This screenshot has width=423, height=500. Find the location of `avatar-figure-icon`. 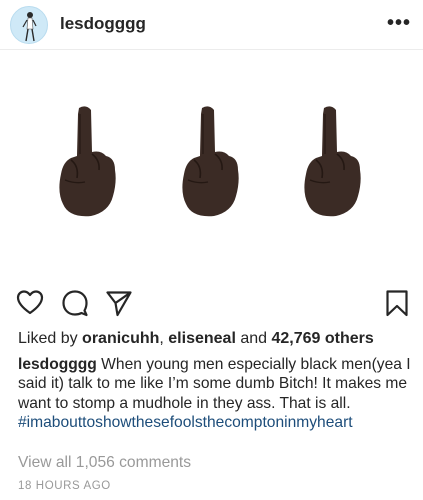

avatar-figure-icon is located at coordinates (29, 27).